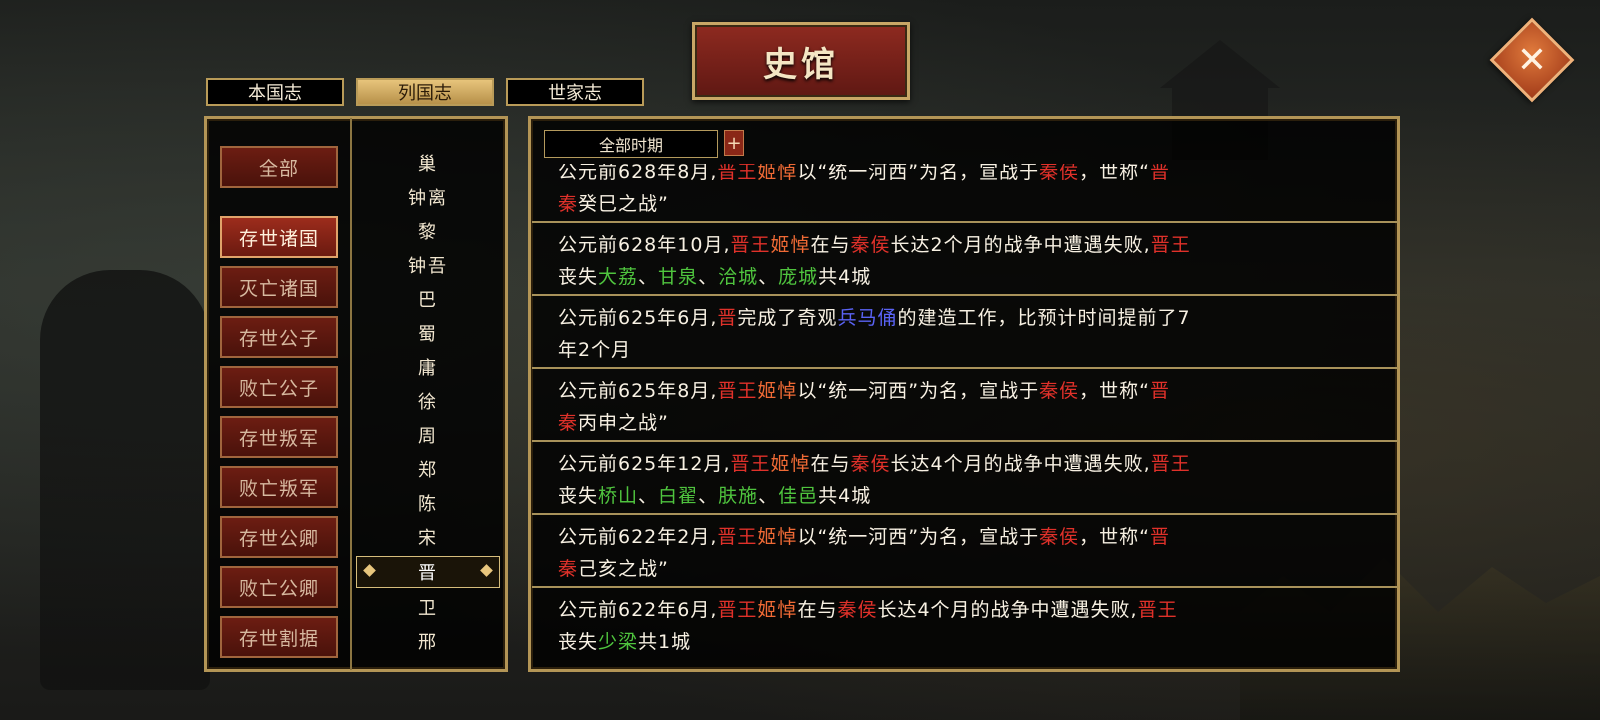  I want to click on background-figure, so click(125, 480).